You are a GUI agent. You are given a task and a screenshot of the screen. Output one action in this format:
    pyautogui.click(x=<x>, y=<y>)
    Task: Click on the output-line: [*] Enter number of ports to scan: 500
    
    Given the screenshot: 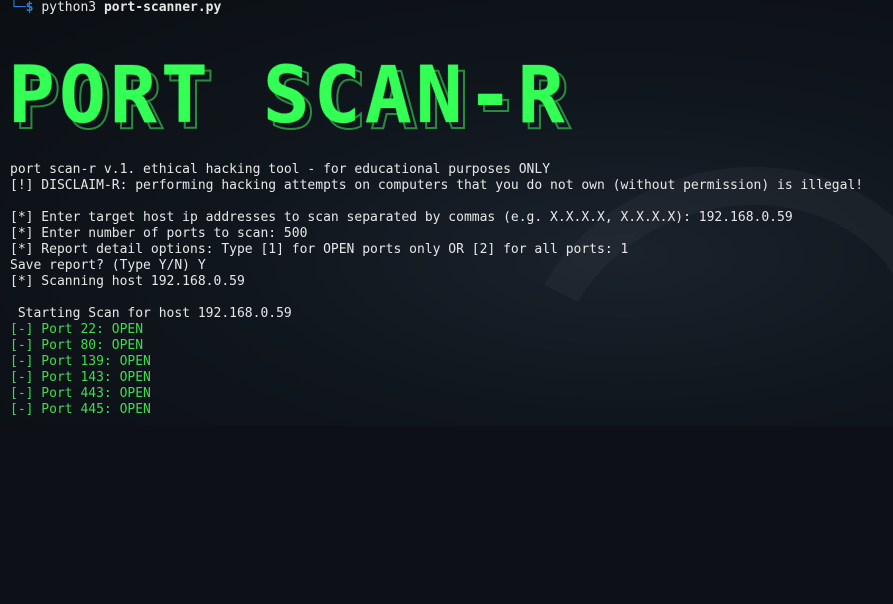 What is the action you would take?
    pyautogui.click(x=159, y=233)
    